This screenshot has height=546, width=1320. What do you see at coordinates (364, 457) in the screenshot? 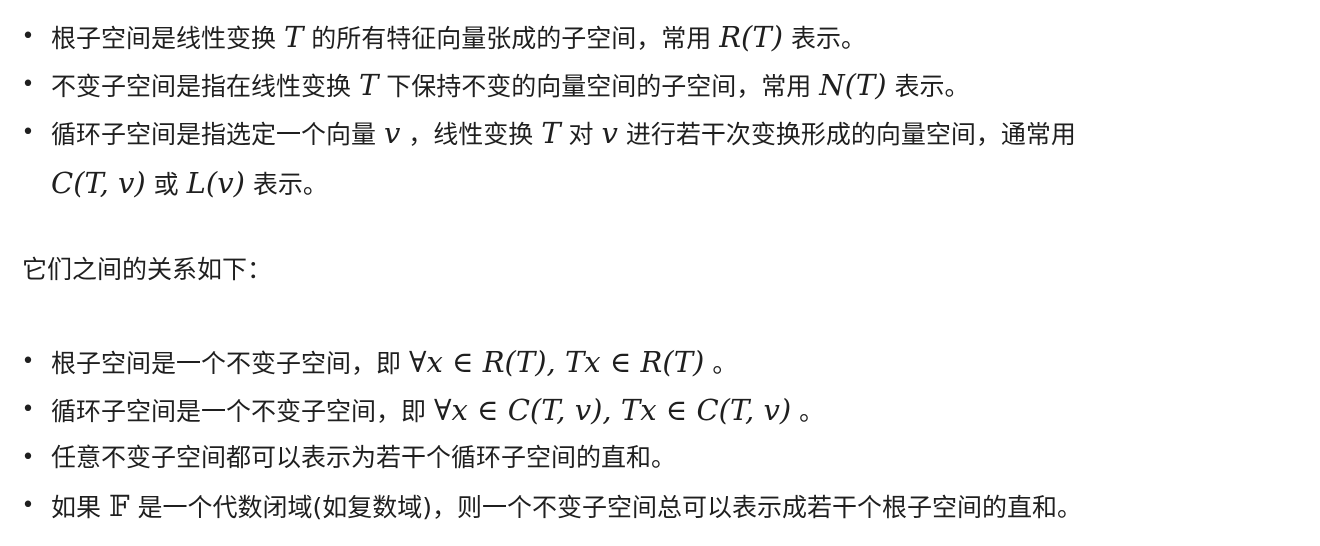
I see `text: 任意不变子空间都可以表示为若干个循环子空间的直和。` at bounding box center [364, 457].